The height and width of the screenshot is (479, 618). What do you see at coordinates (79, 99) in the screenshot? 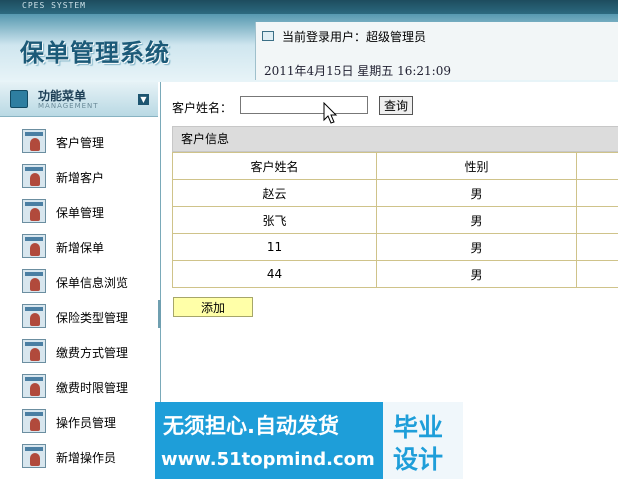
I see `menu-header: 功能菜单 MANAGEMENT ▼` at bounding box center [79, 99].